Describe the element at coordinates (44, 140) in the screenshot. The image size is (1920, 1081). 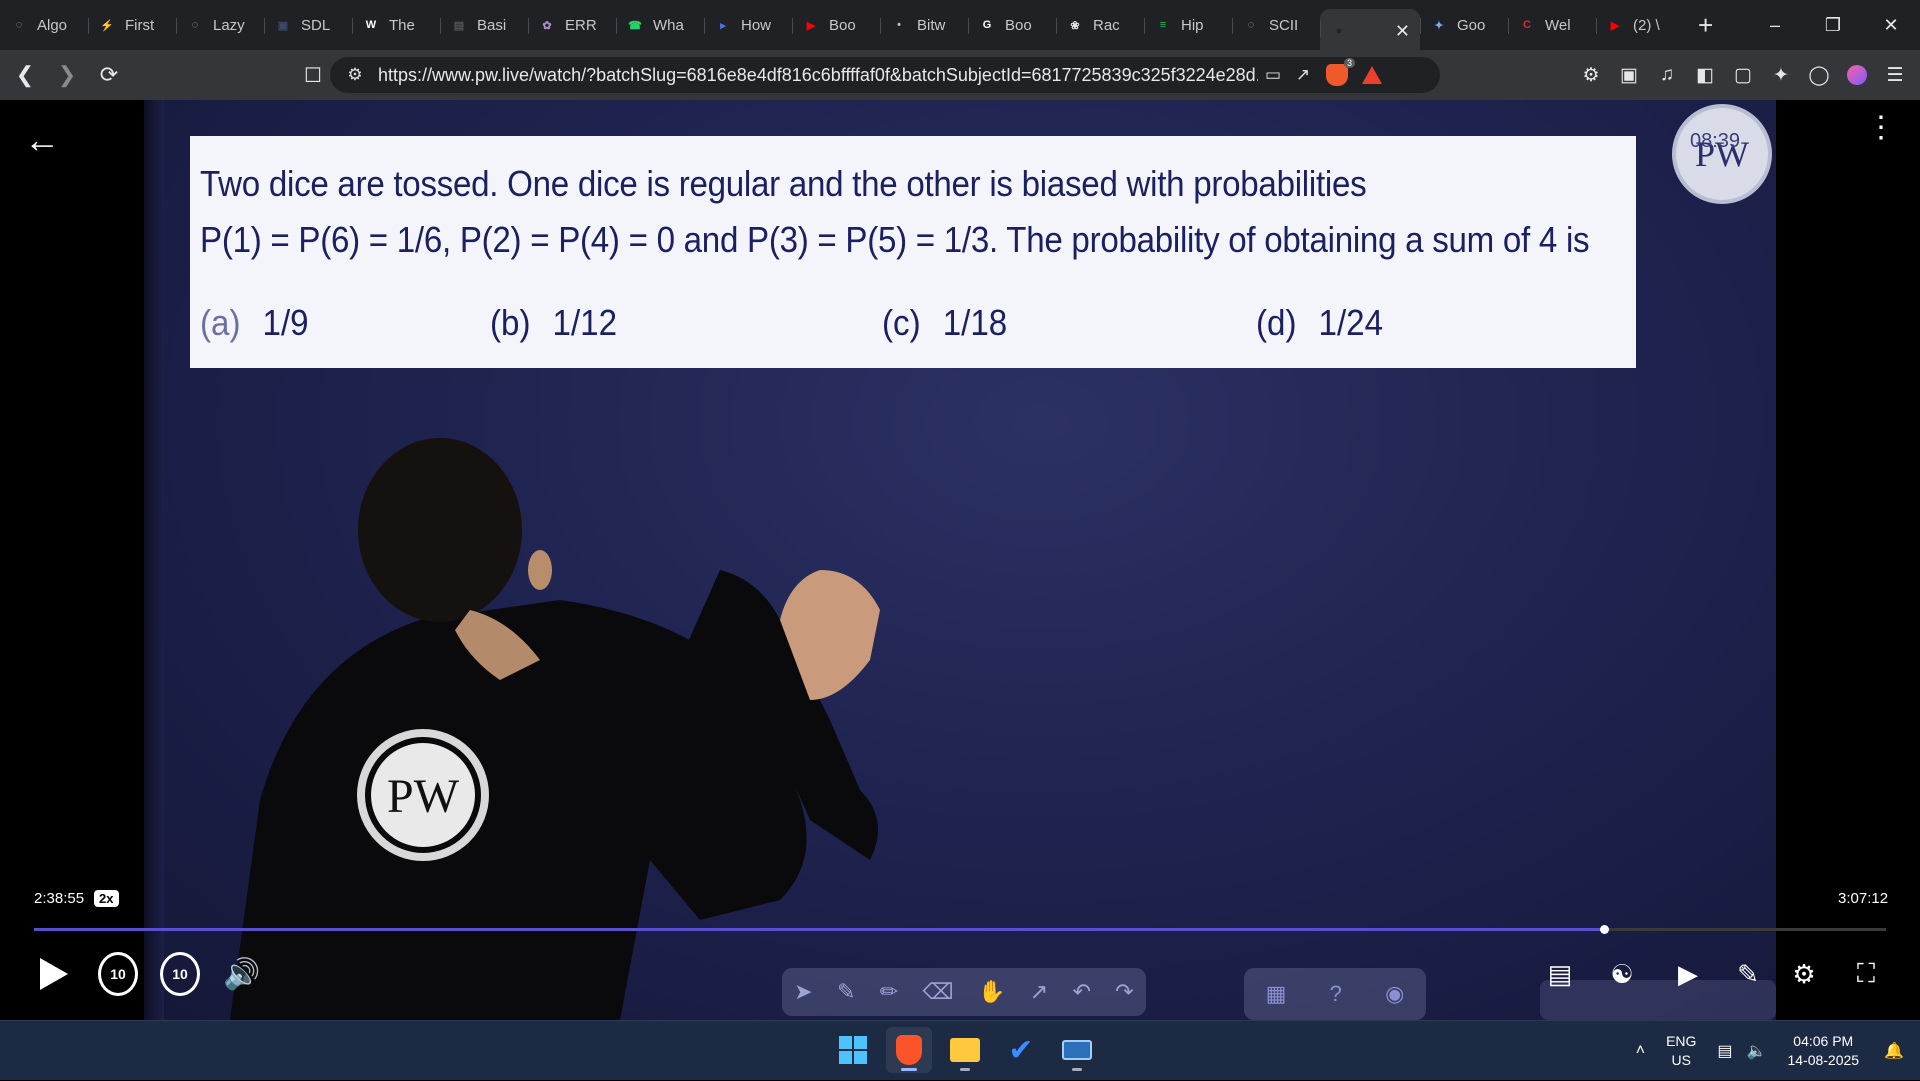
I see `video-back-arrow-icon: ←` at that location.